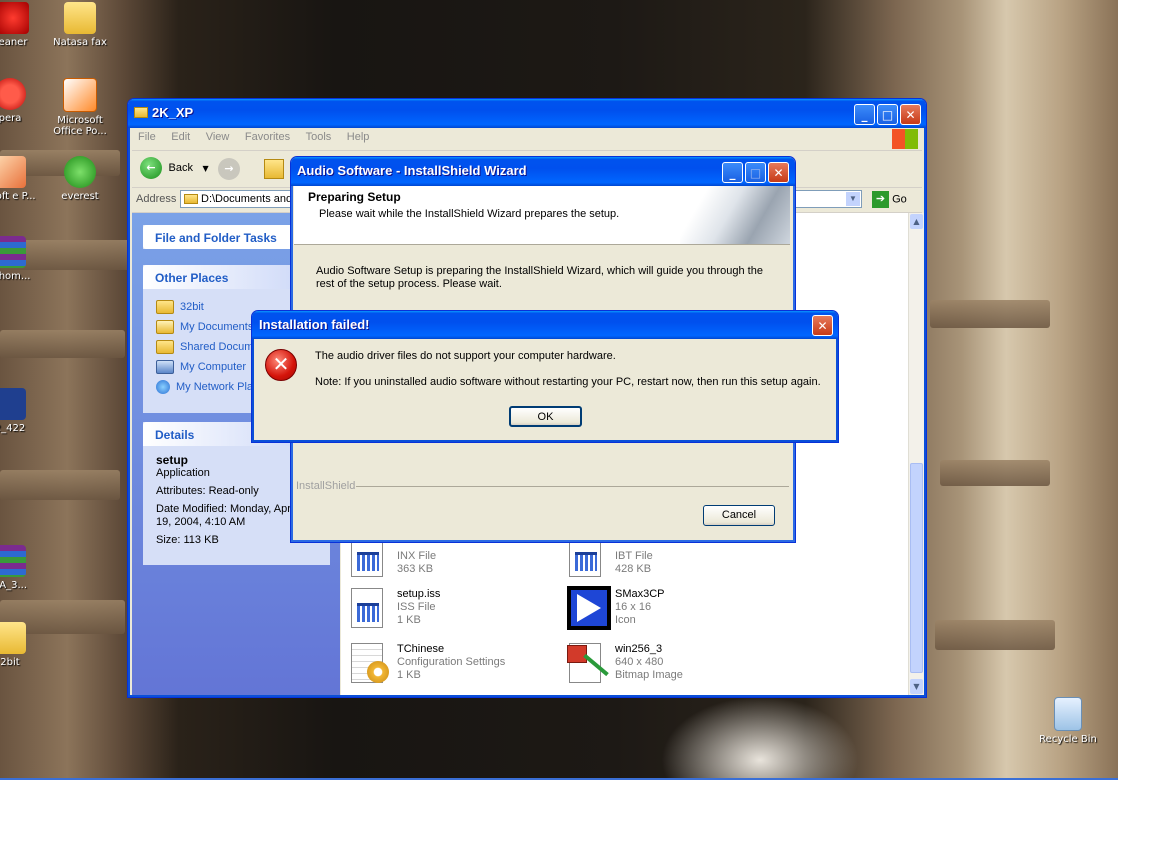 Image resolution: width=1152 pixels, height=864 pixels. What do you see at coordinates (267, 137) in the screenshot?
I see `menu-favorites: Favorites` at bounding box center [267, 137].